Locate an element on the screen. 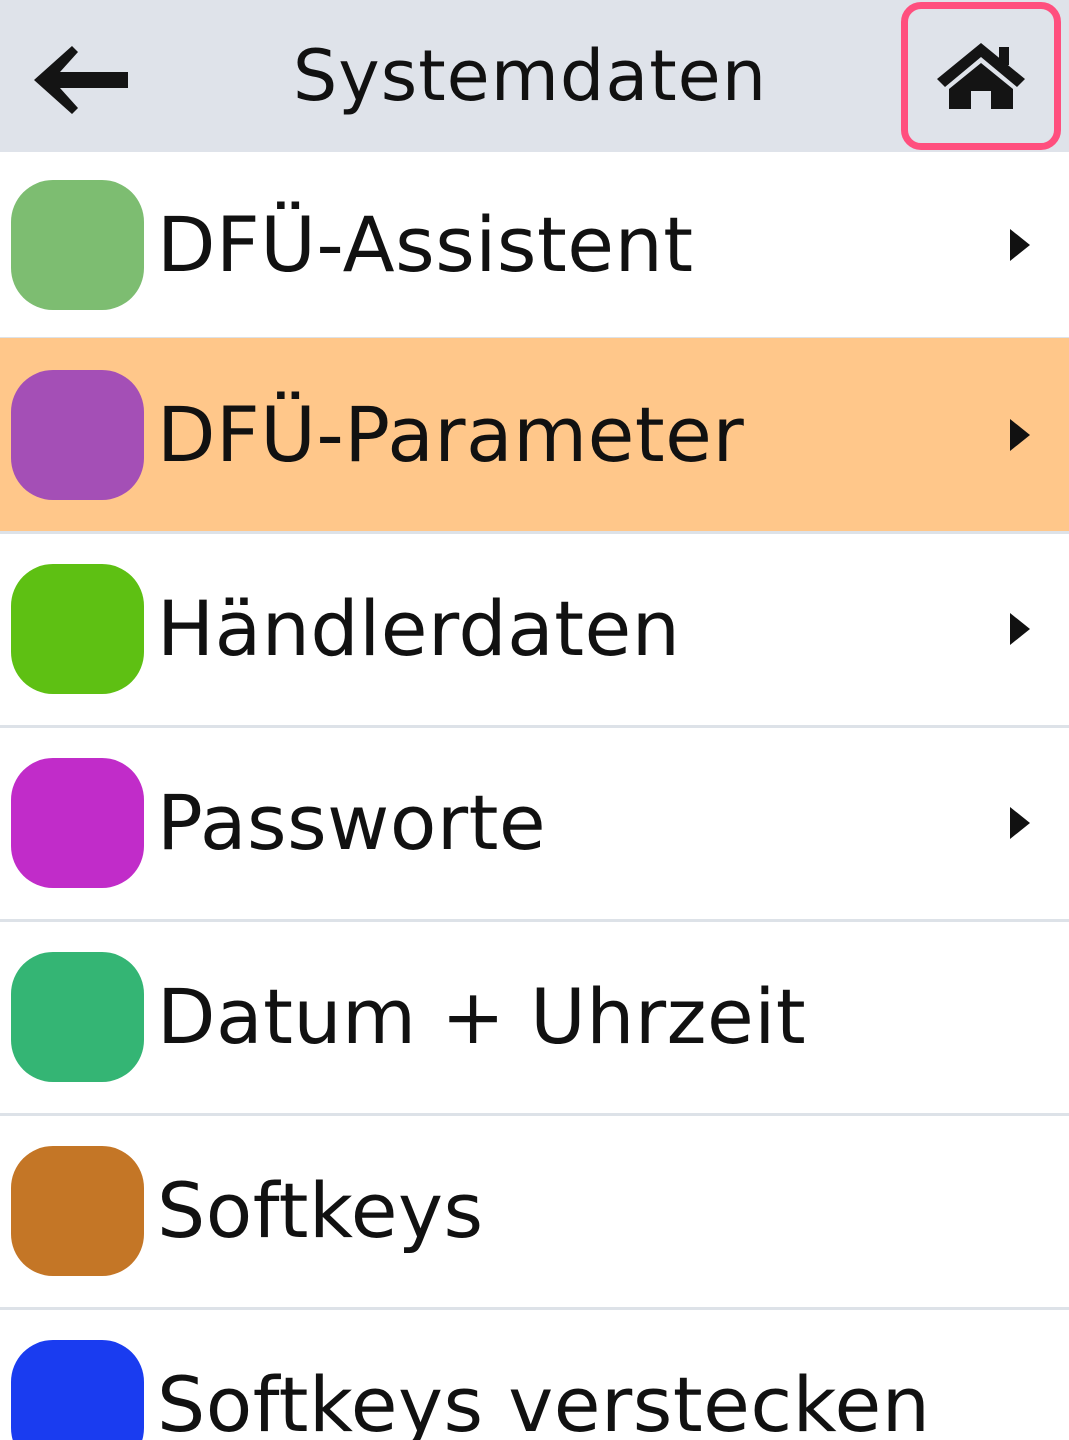 The width and height of the screenshot is (1069, 1440). menu-item: Datum + Uhrzeit is located at coordinates (534, 1017).